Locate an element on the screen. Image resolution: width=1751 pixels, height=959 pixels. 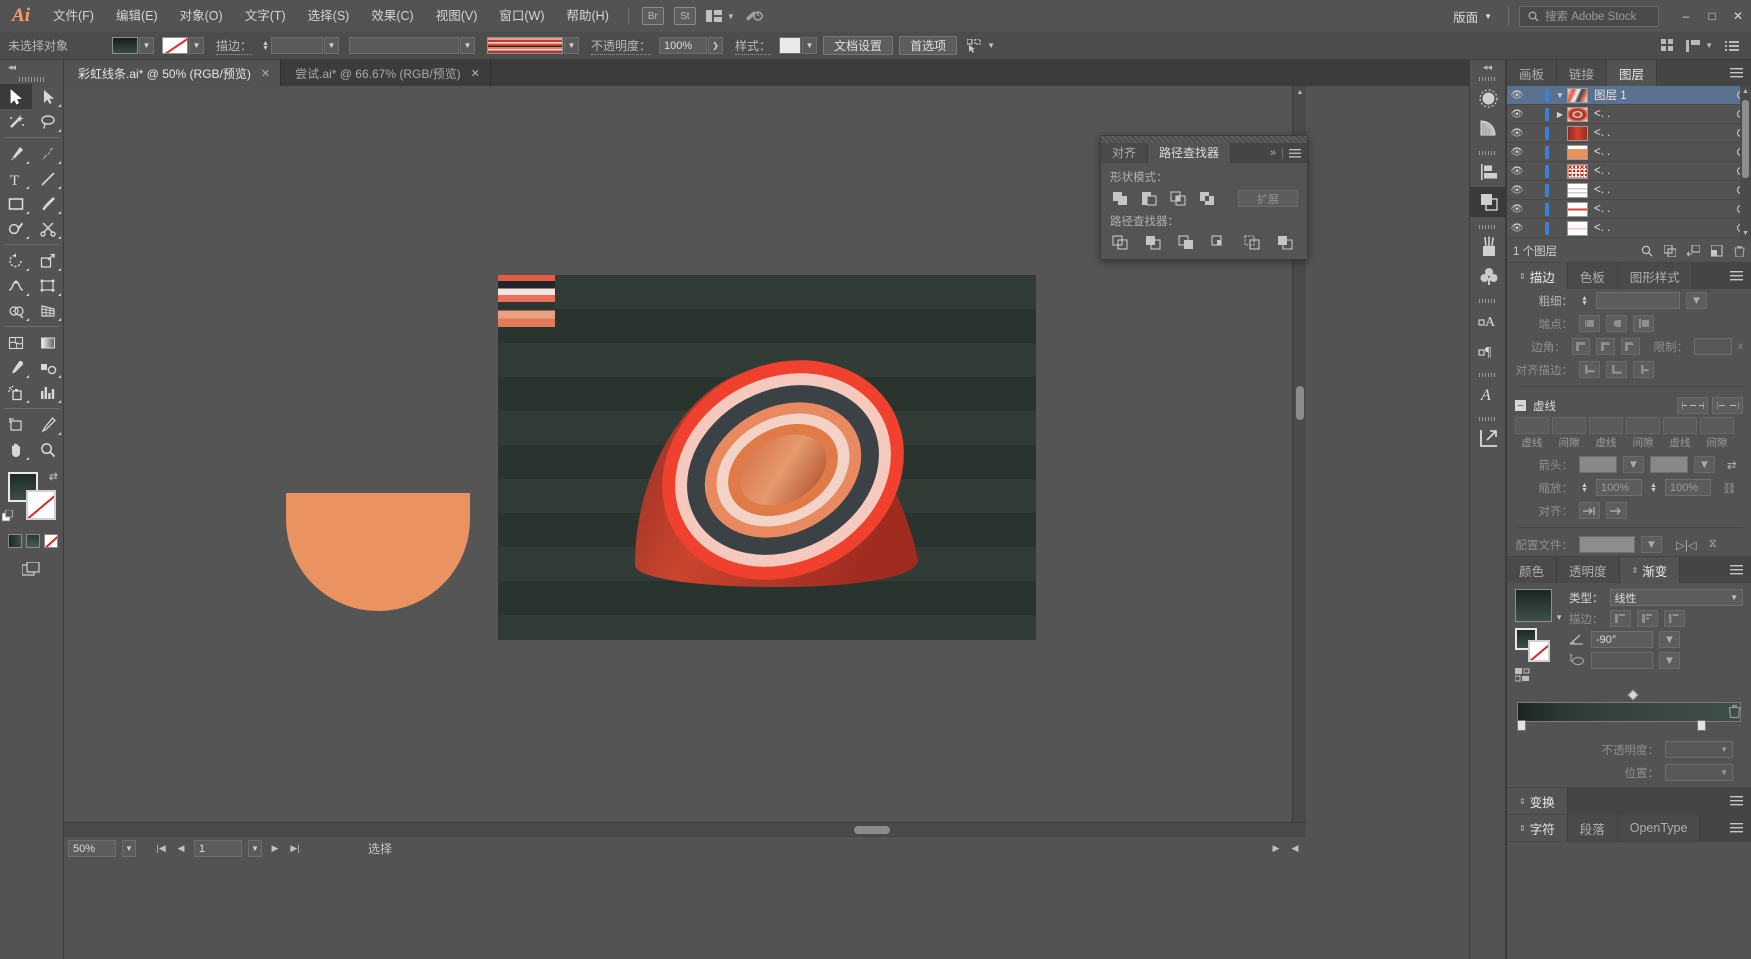
pathfinder-panel-grip is located at coordinates (1204, 139).